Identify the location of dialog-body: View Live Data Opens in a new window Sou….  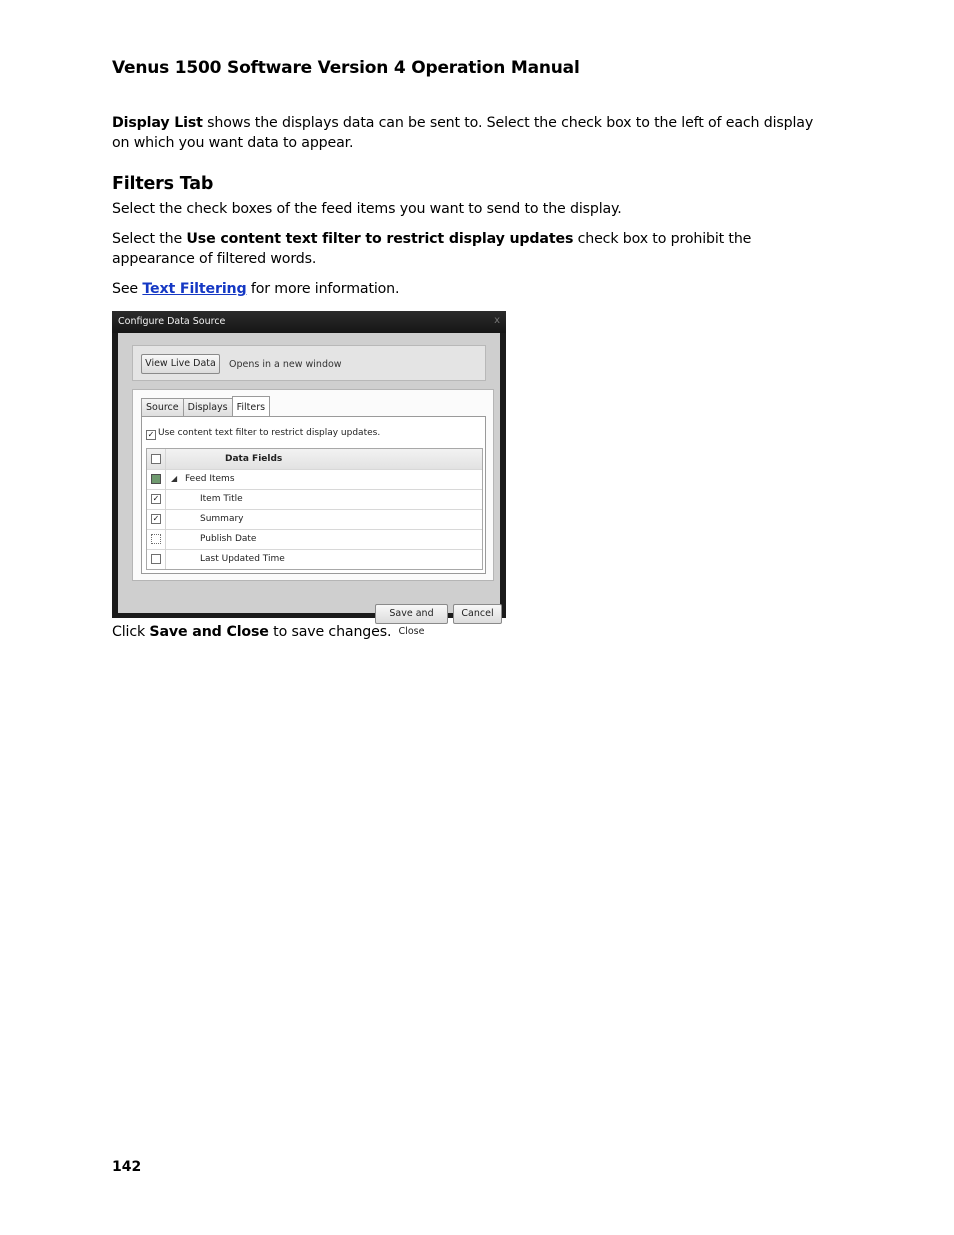
(310, 485).